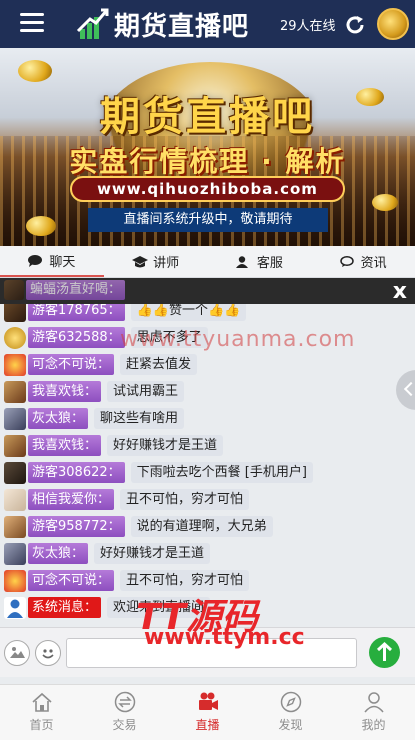 The width and height of the screenshot is (415, 740). I want to click on brand-watermark-url: www.ttym.cc, so click(224, 637).